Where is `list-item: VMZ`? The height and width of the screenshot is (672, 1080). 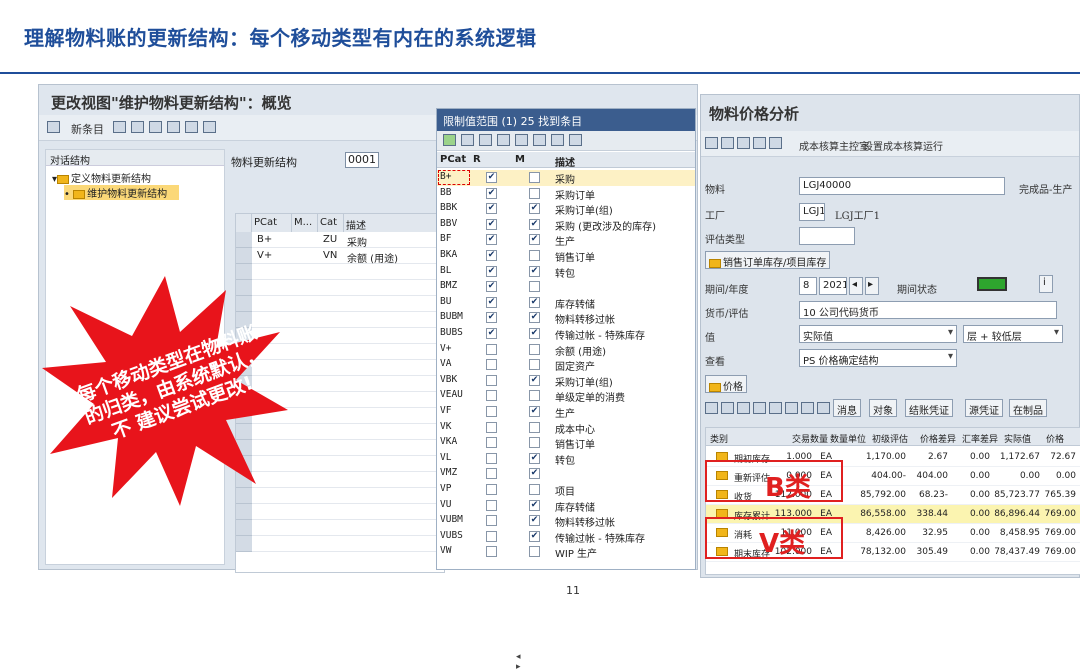 list-item: VMZ is located at coordinates (566, 474).